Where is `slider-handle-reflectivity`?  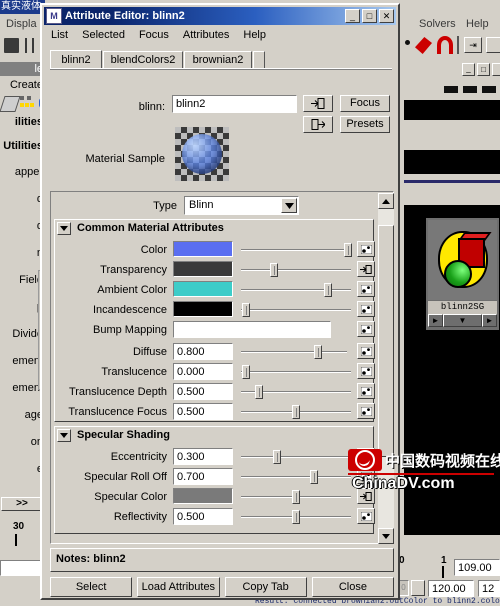 slider-handle-reflectivity is located at coordinates (296, 517).